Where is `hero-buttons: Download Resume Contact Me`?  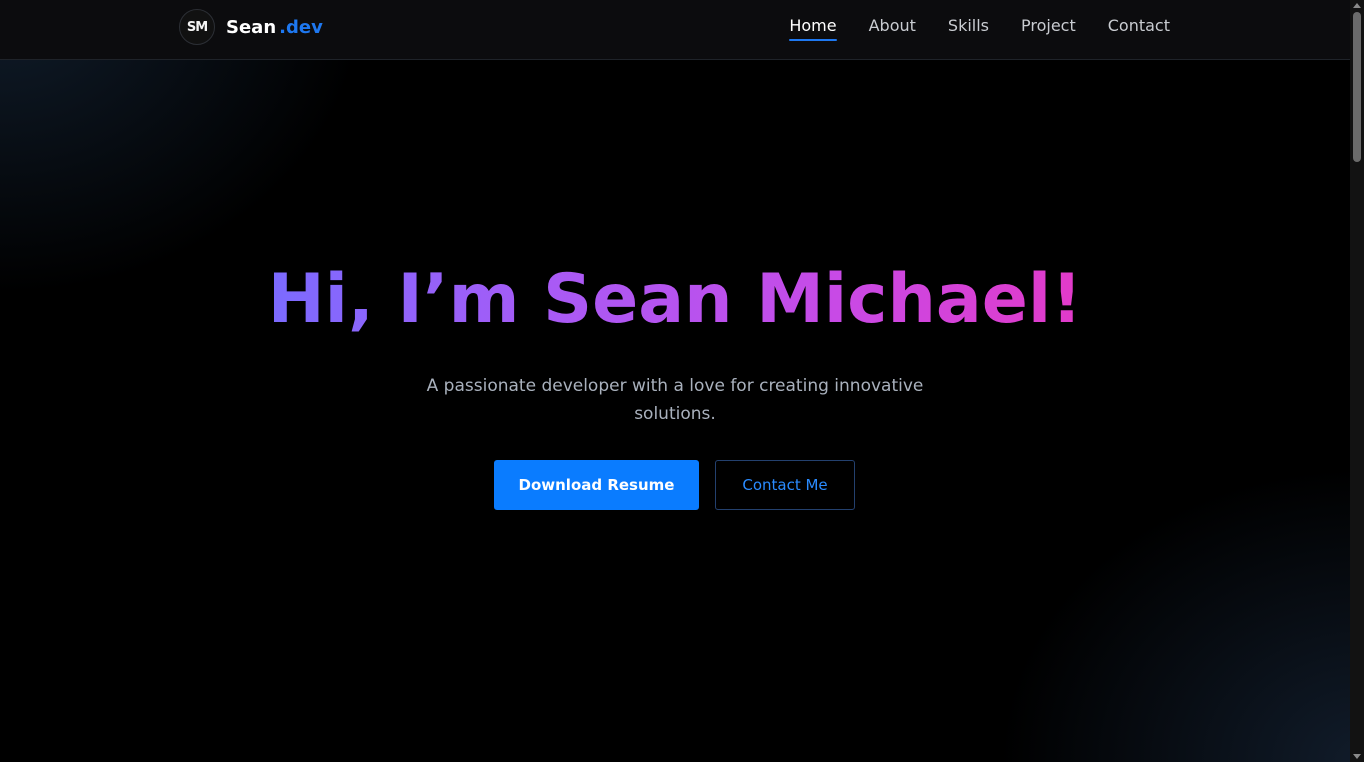 hero-buttons: Download Resume Contact Me is located at coordinates (674, 485).